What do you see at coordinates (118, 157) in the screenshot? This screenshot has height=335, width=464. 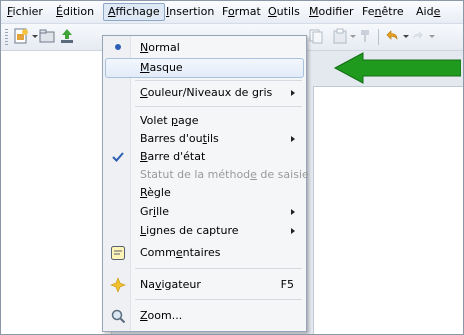 I see `checkmark-icon` at bounding box center [118, 157].